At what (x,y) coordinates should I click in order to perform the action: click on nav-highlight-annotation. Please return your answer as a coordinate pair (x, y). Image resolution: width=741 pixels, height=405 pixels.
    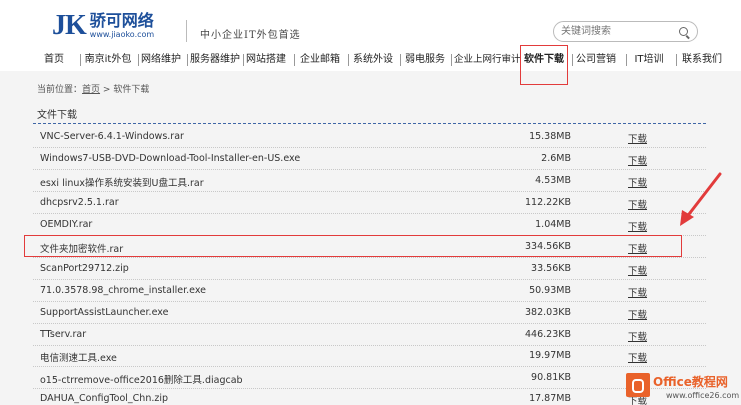
    Looking at the image, I should click on (544, 65).